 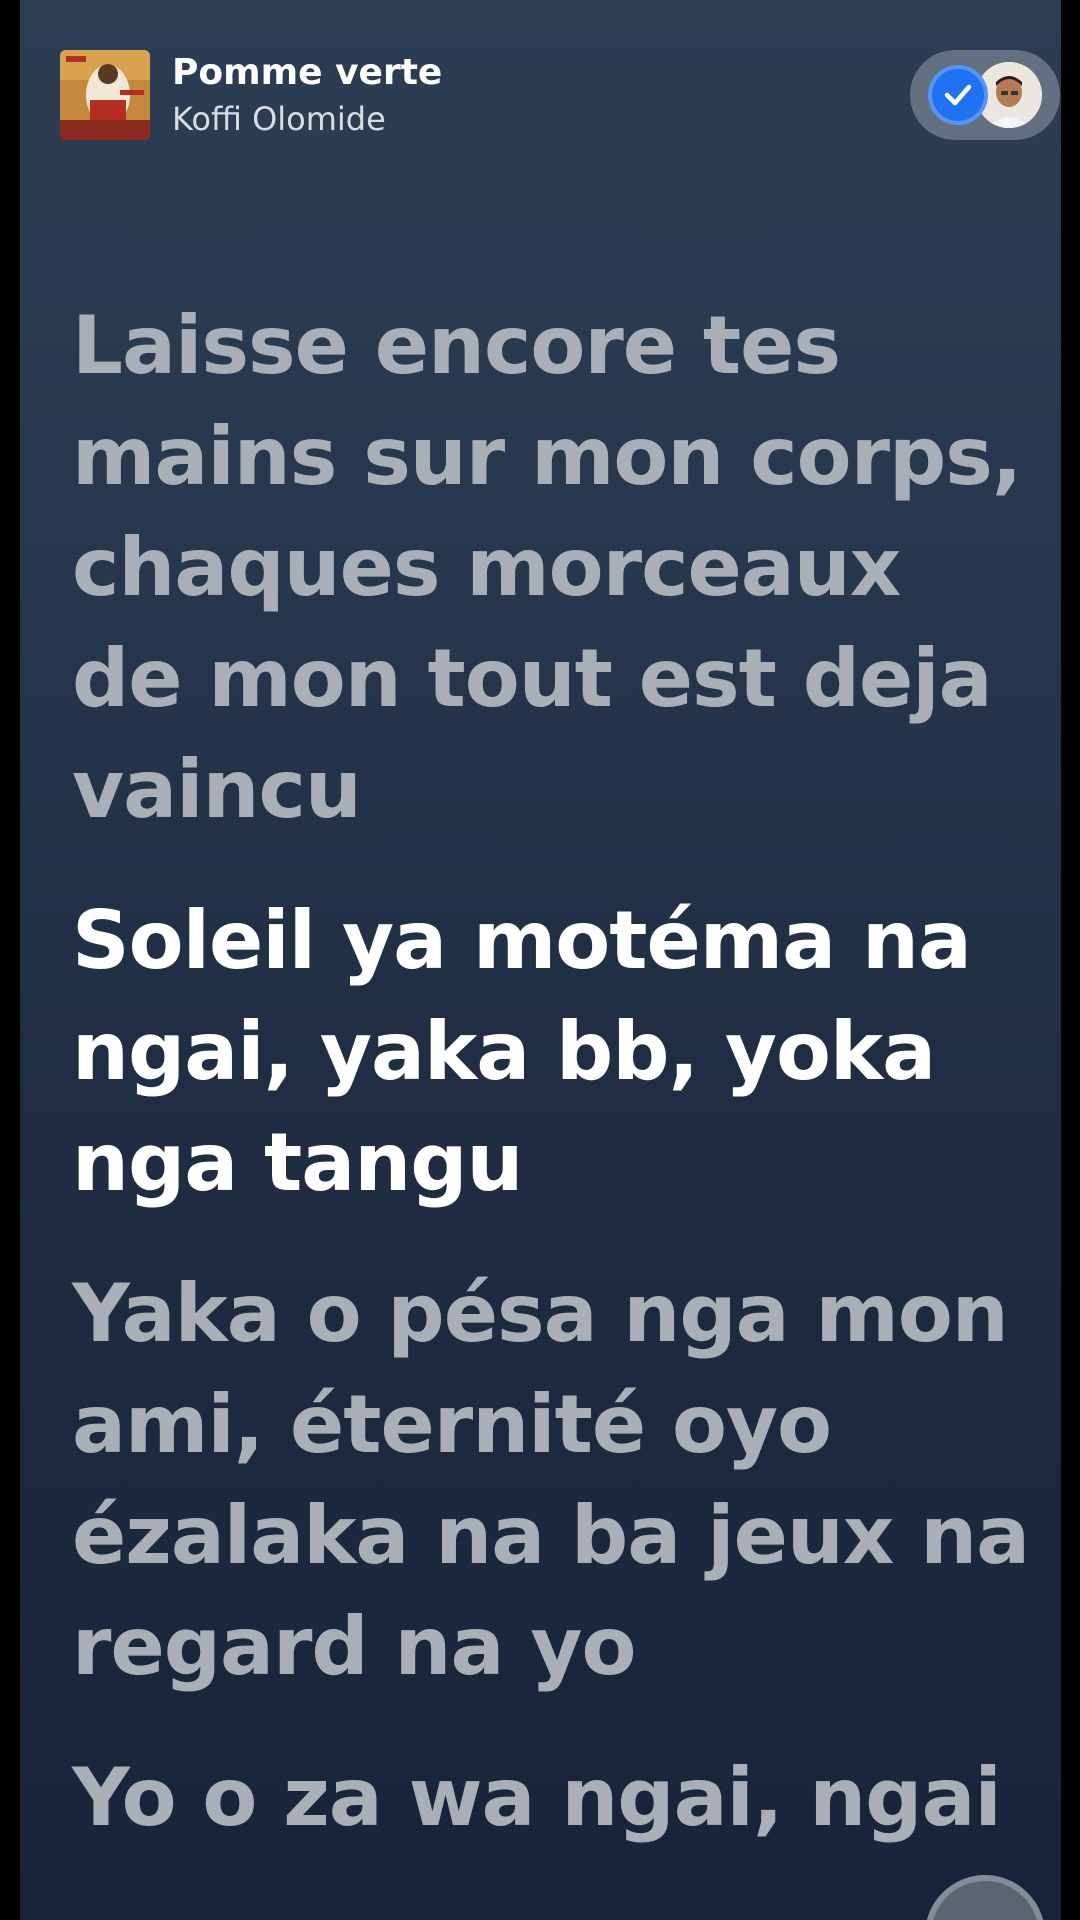 I want to click on track-artist: Koffi Olomide, so click(x=279, y=119).